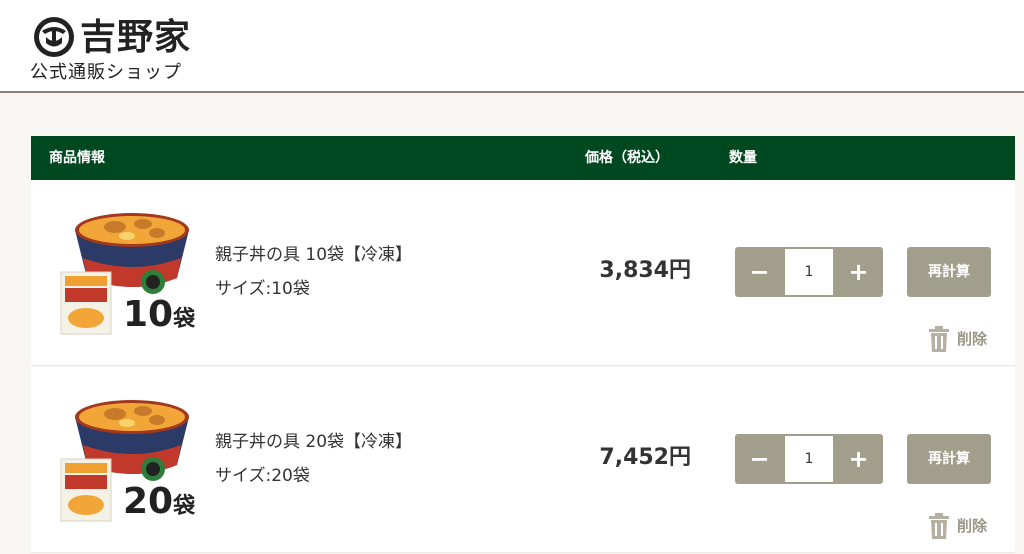 The height and width of the screenshot is (554, 1024). What do you see at coordinates (77, 158) in the screenshot?
I see `header-product-info: 商品情報` at bounding box center [77, 158].